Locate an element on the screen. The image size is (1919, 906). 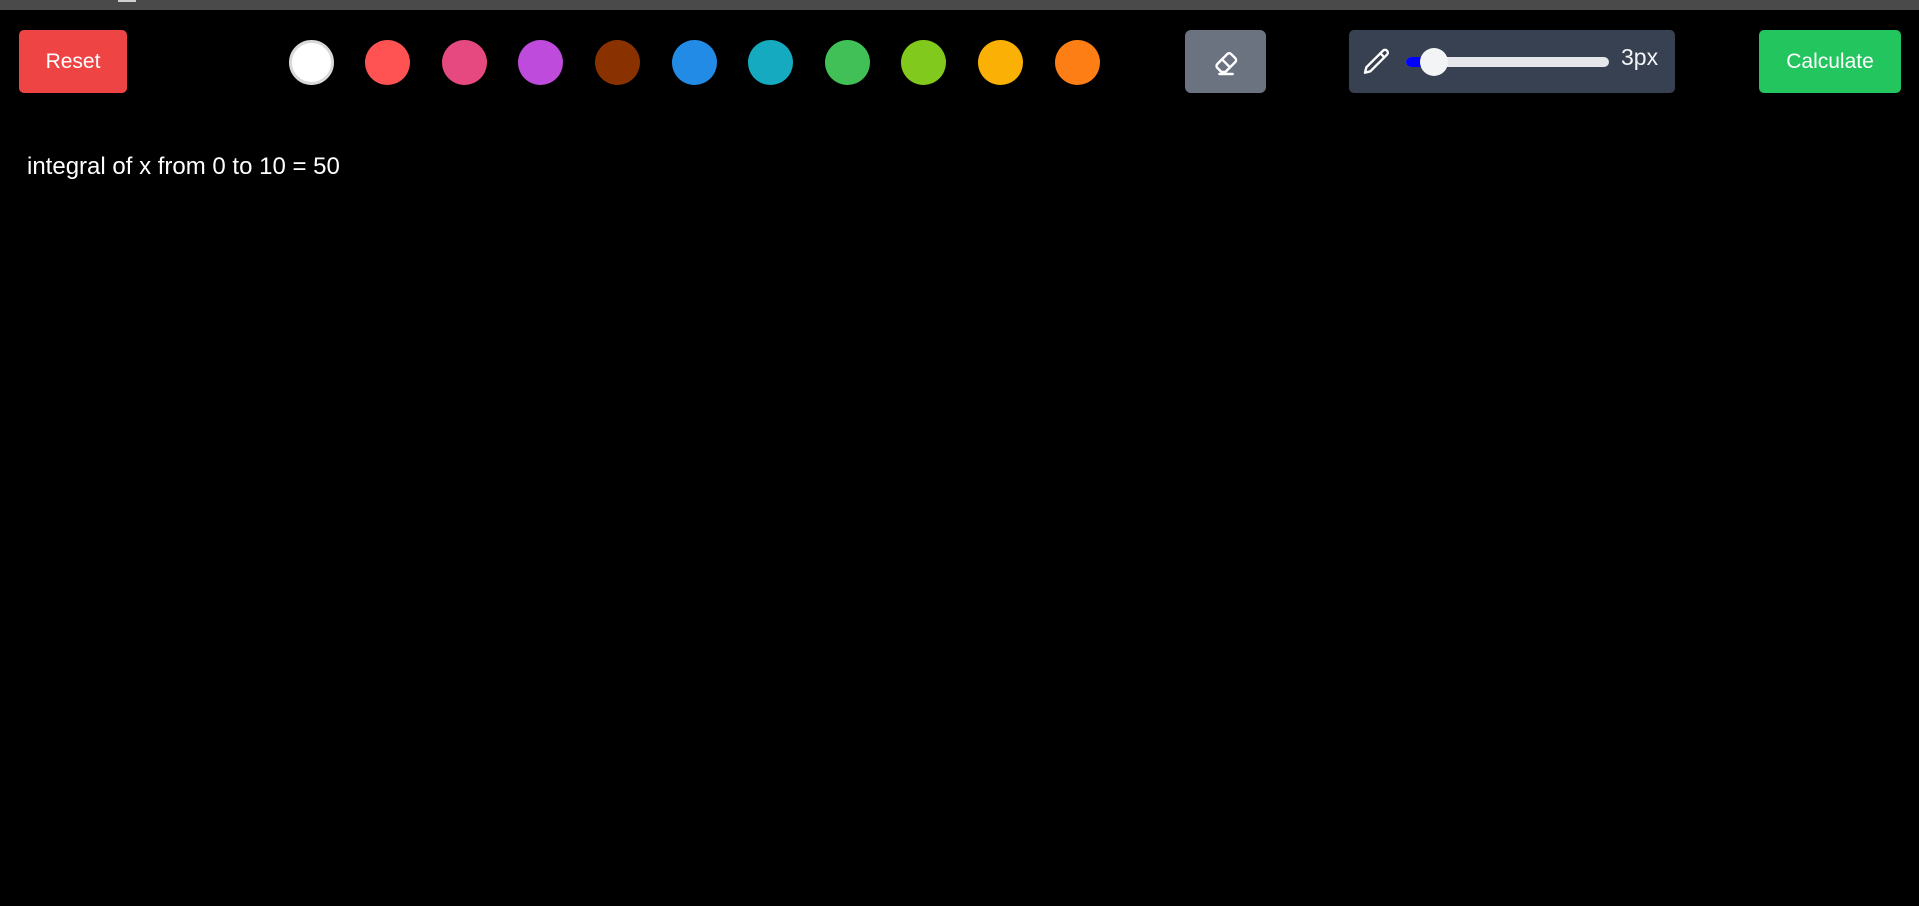
color-swatch-white is located at coordinates (311, 62).